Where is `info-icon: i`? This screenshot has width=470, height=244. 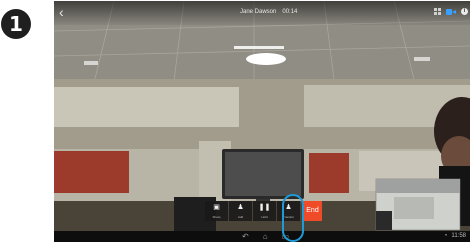
info-icon: i is located at coordinates (464, 11).